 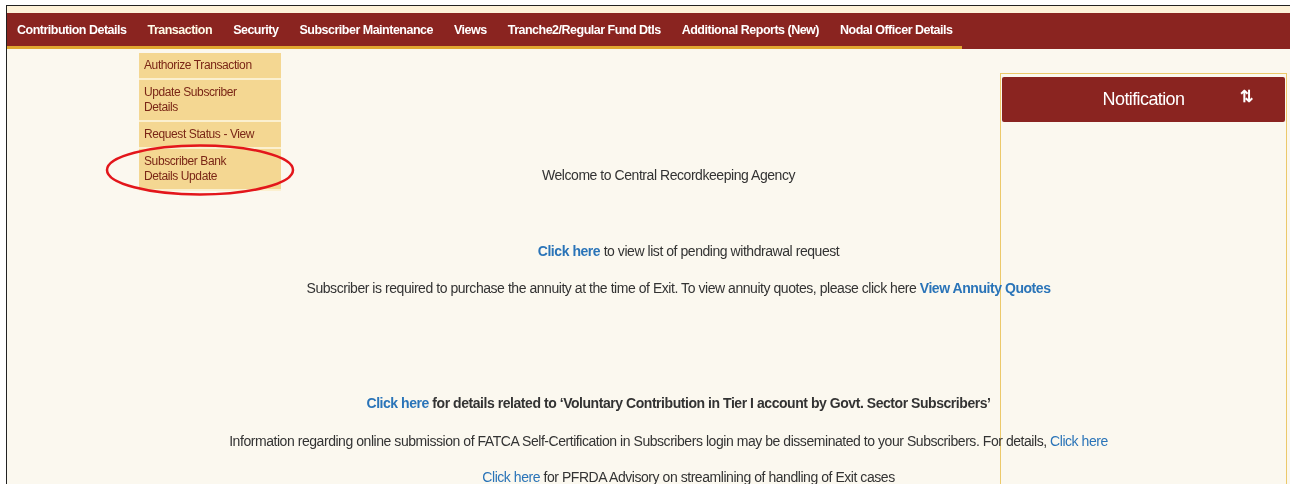 I want to click on dropdown-item: Authorize Transaction, so click(x=210, y=65).